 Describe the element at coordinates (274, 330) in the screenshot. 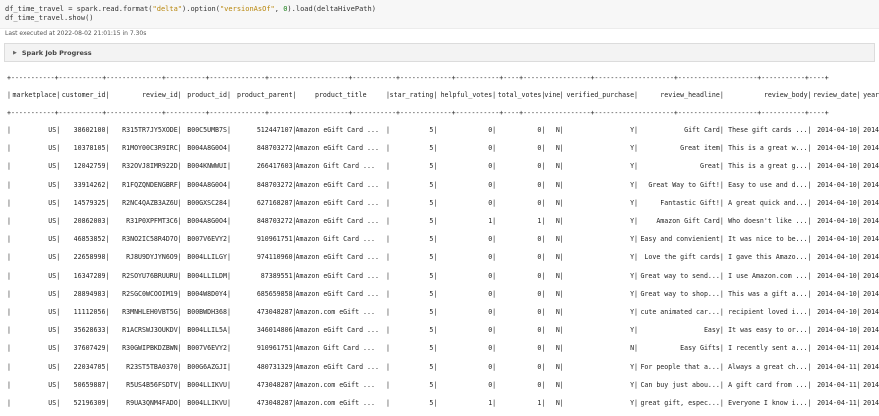

I see `table-cell: 346014806` at that location.